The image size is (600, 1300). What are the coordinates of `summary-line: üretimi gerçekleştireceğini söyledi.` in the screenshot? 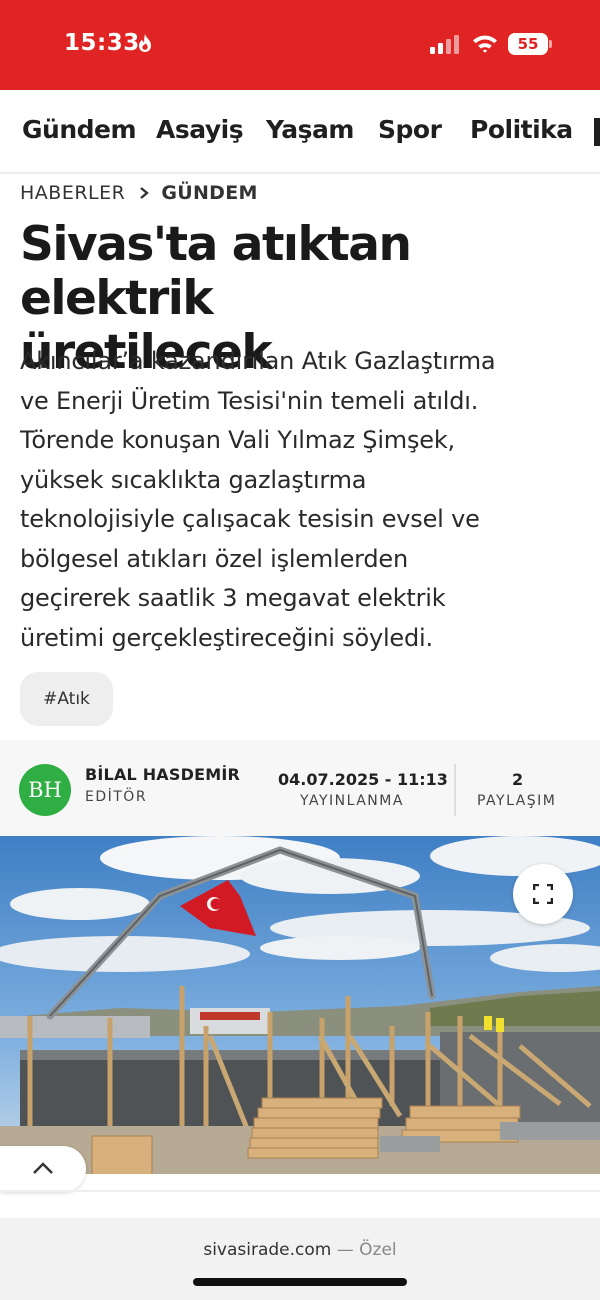 It's located at (226, 637).